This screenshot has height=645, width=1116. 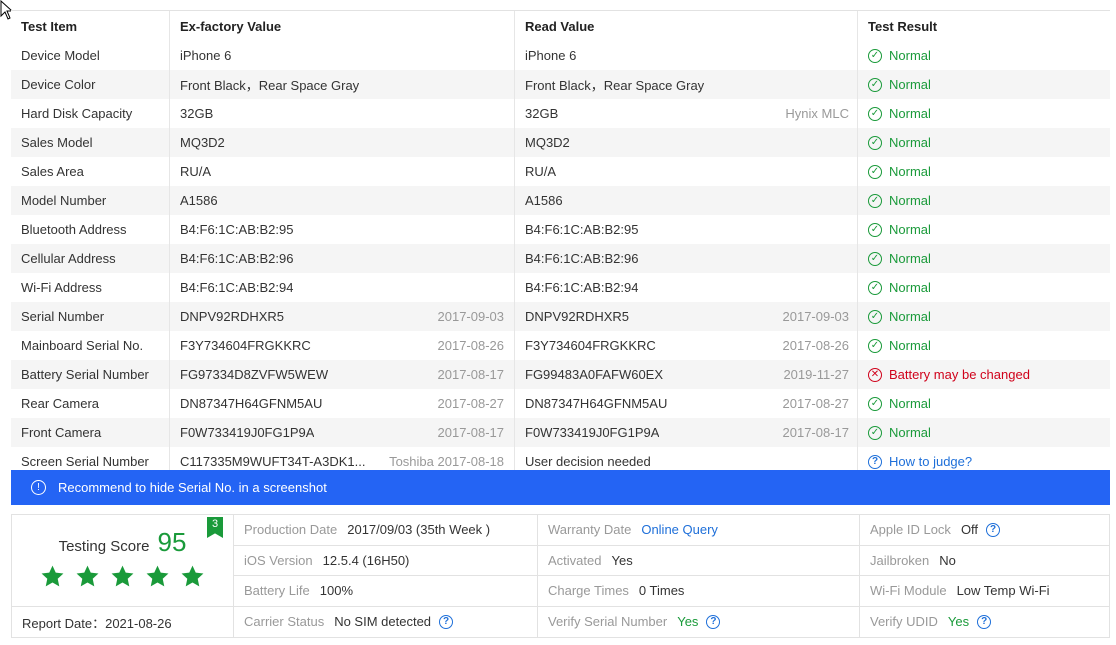 I want to click on ex-factory-value: iPhone 6, so click(x=206, y=55).